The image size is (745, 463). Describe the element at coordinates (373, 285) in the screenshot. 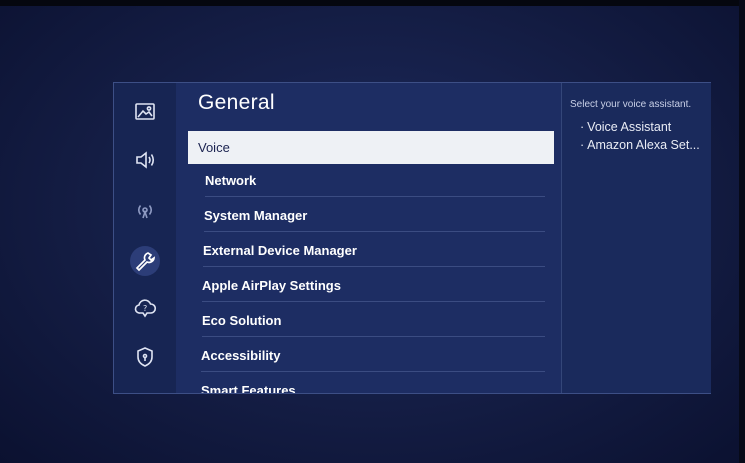

I see `menu-item-apple-airplay-settings: Apple AirPlay Settings` at that location.